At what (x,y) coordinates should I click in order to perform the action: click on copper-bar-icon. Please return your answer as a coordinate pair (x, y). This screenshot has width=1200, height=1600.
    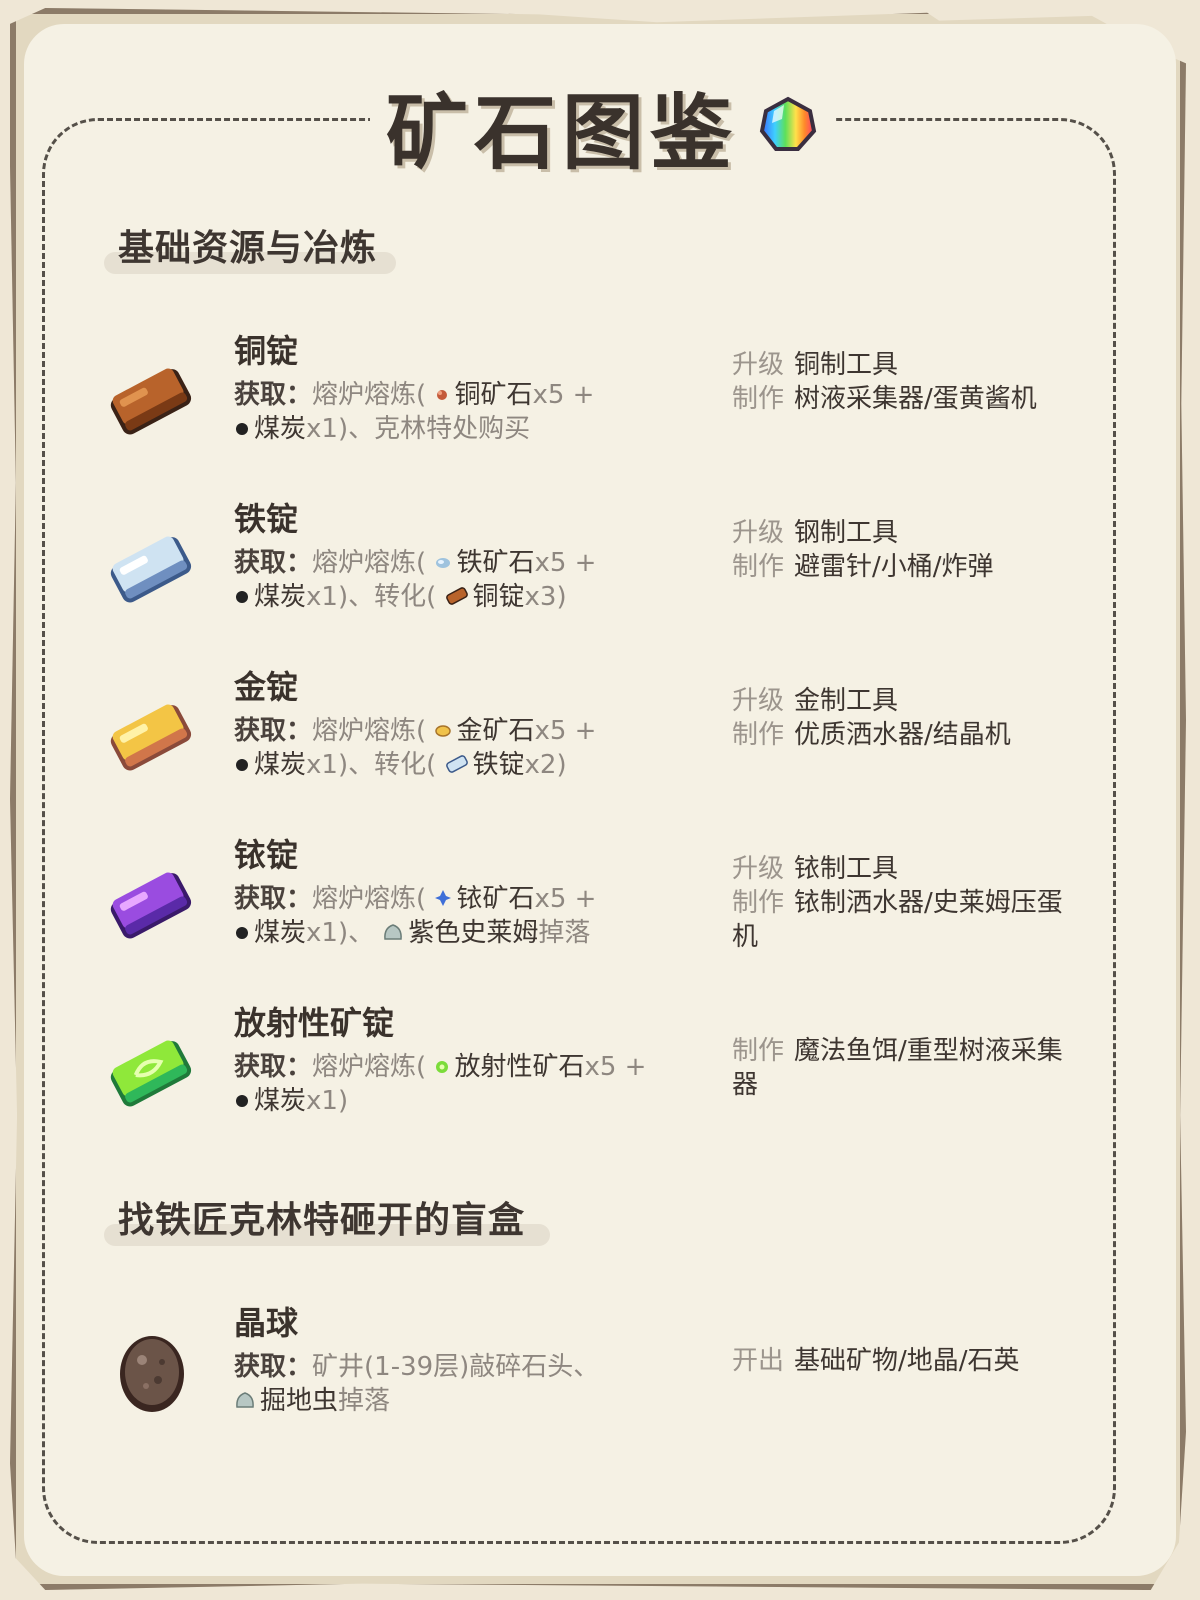
    Looking at the image, I should click on (151, 401).